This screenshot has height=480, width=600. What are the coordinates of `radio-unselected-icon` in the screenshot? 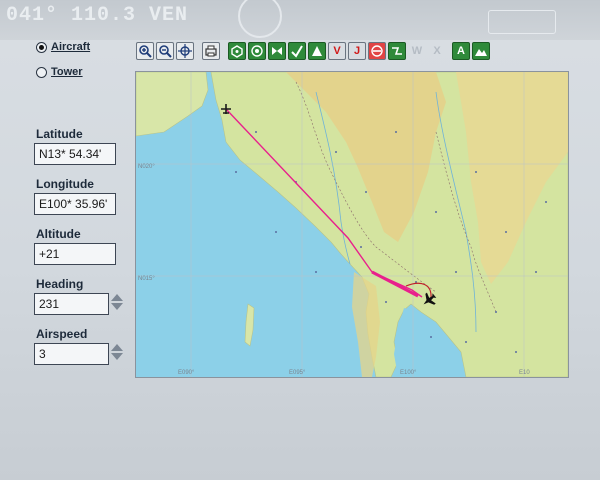 It's located at (41, 72).